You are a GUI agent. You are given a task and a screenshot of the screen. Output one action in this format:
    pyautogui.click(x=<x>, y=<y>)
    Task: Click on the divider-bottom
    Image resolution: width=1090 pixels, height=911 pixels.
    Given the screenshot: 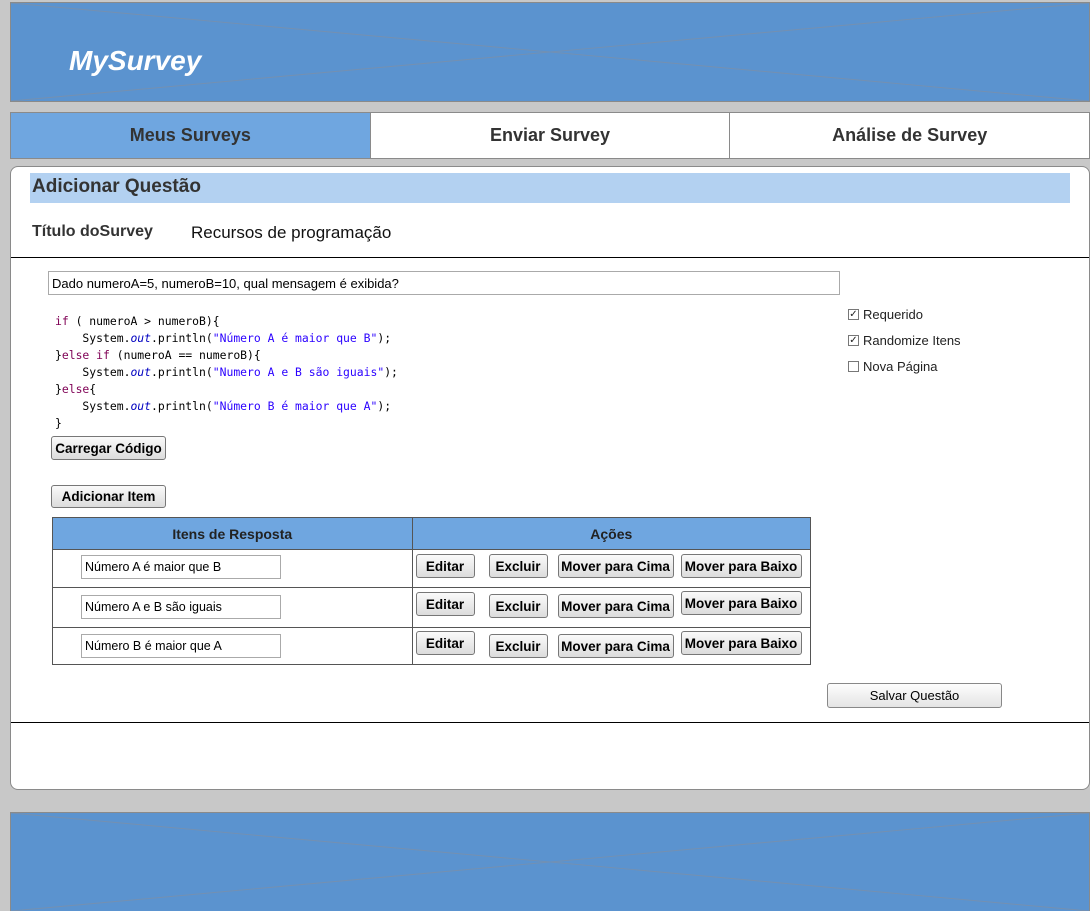 What is the action you would take?
    pyautogui.click(x=550, y=722)
    